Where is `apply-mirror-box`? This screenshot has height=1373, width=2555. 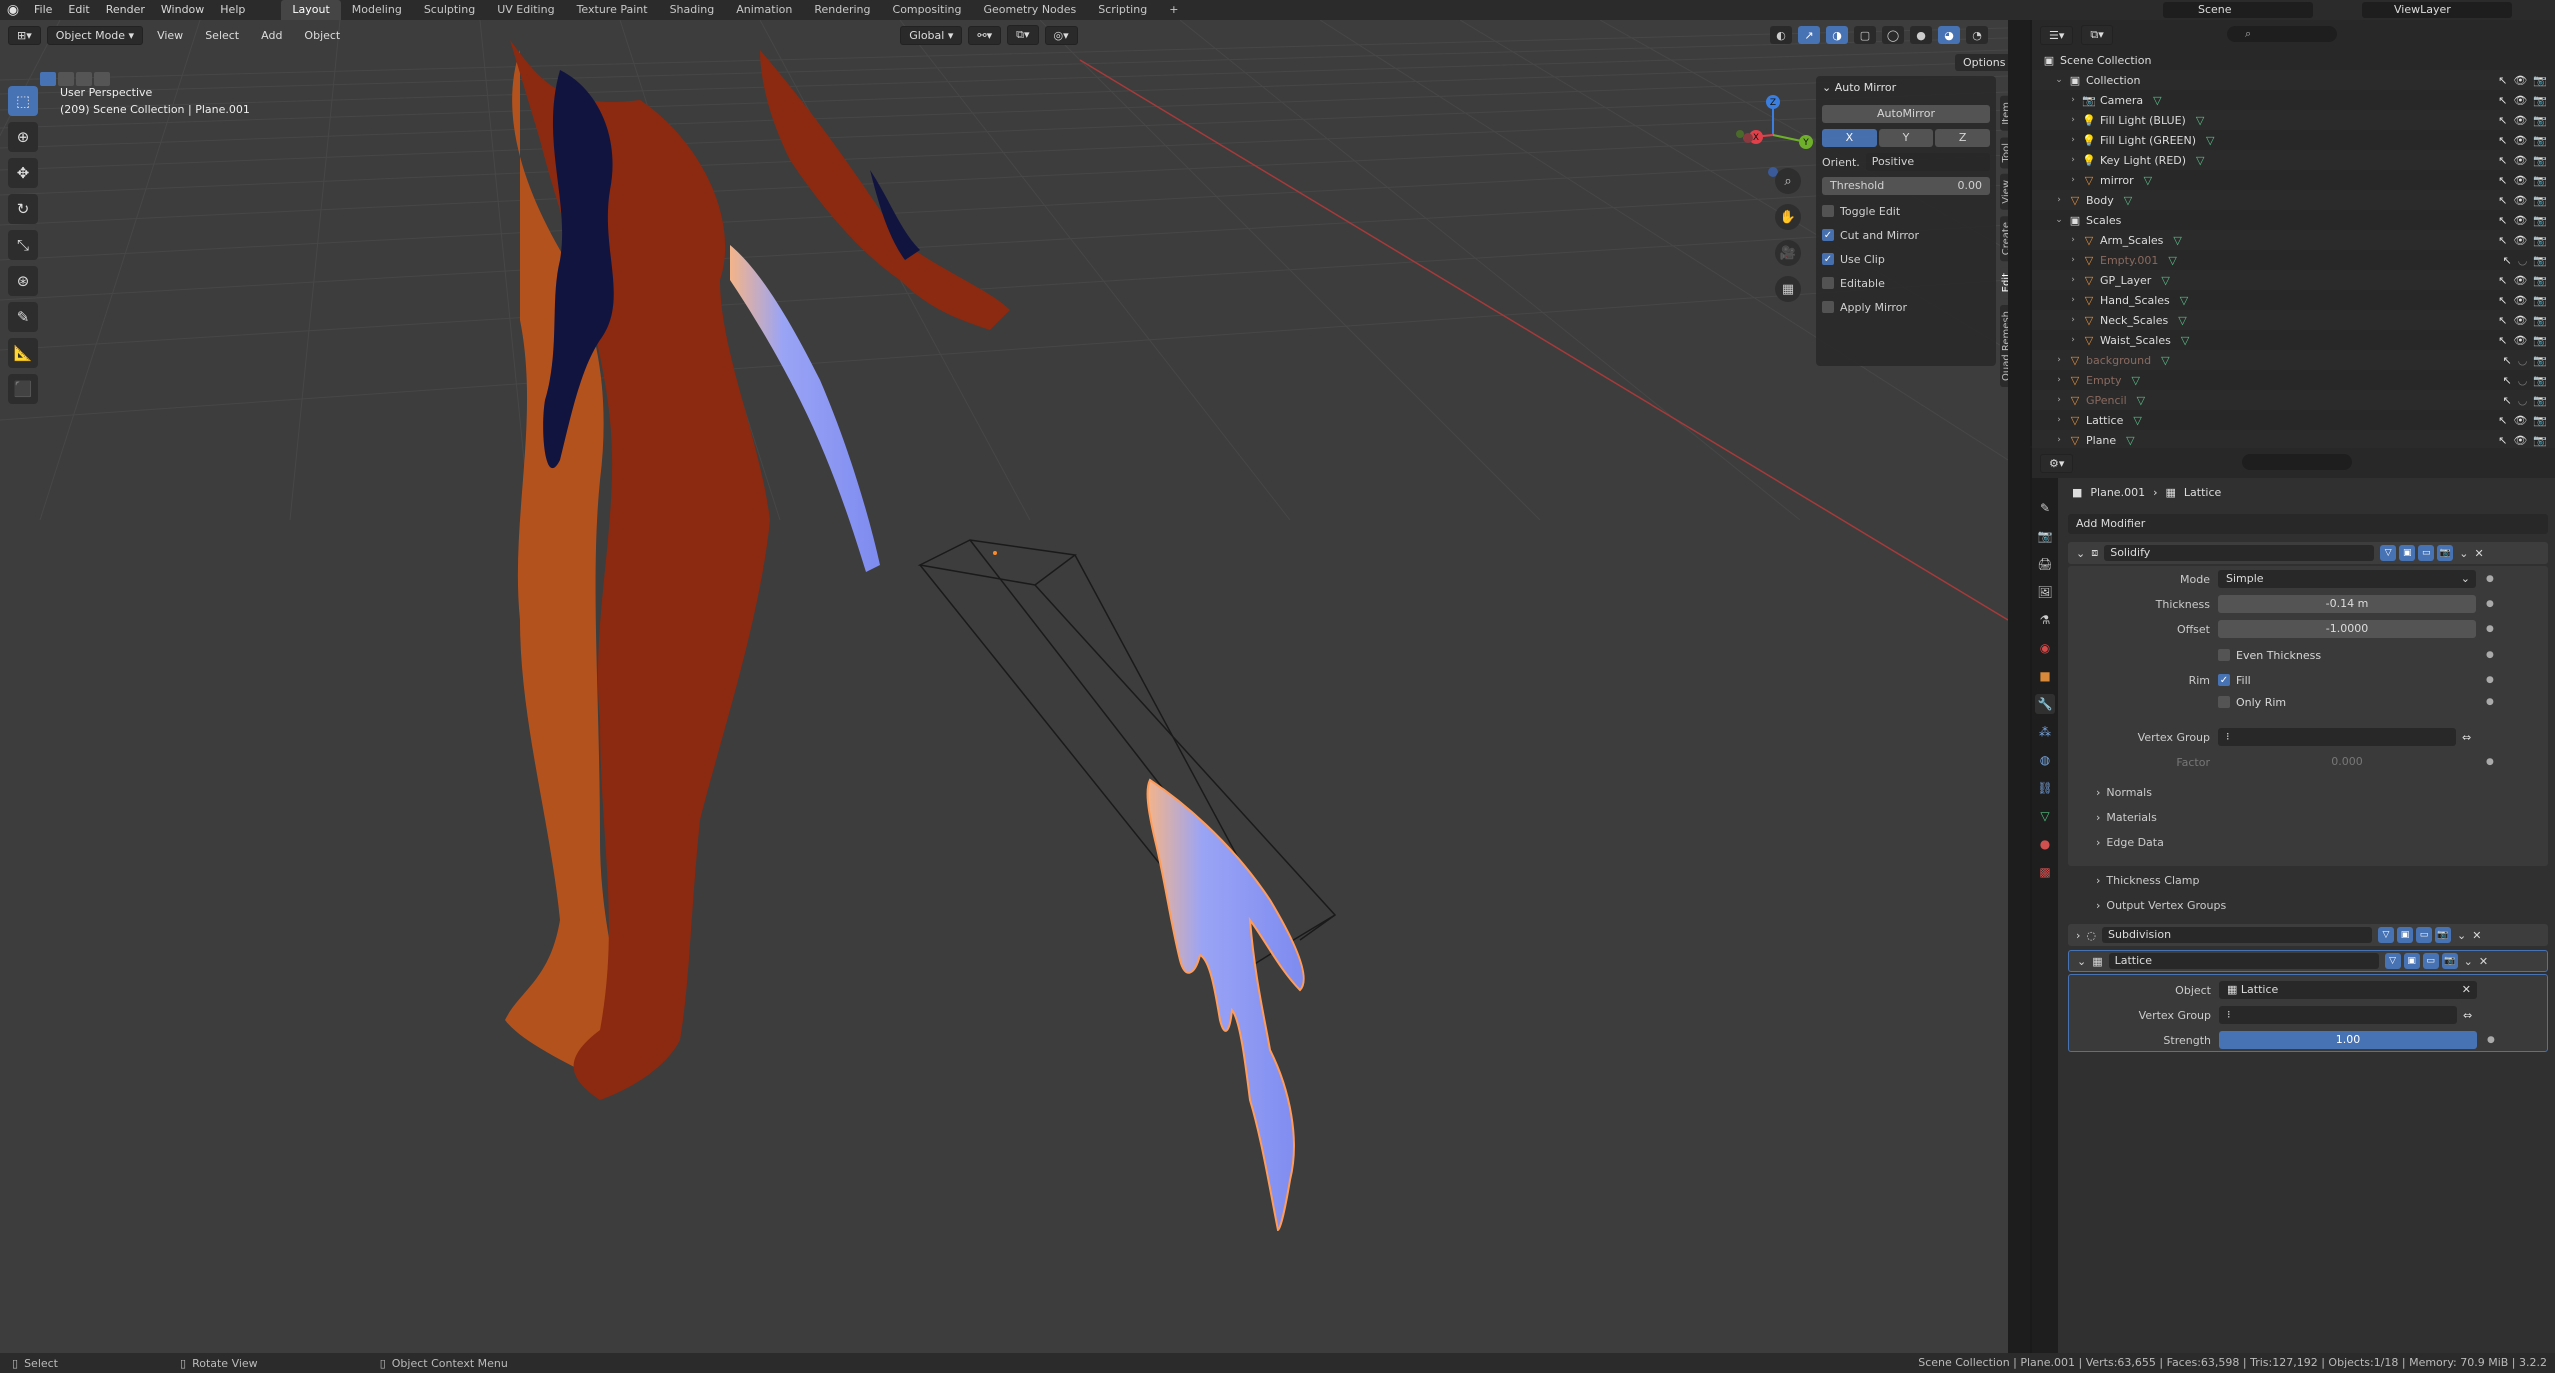 apply-mirror-box is located at coordinates (1828, 307).